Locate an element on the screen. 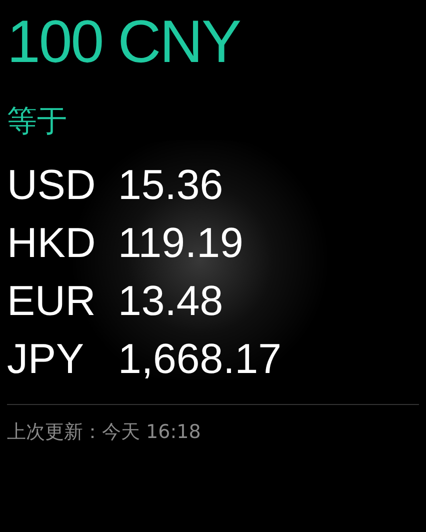 This screenshot has width=426, height=532. currency-value: 15.36 is located at coordinates (171, 185).